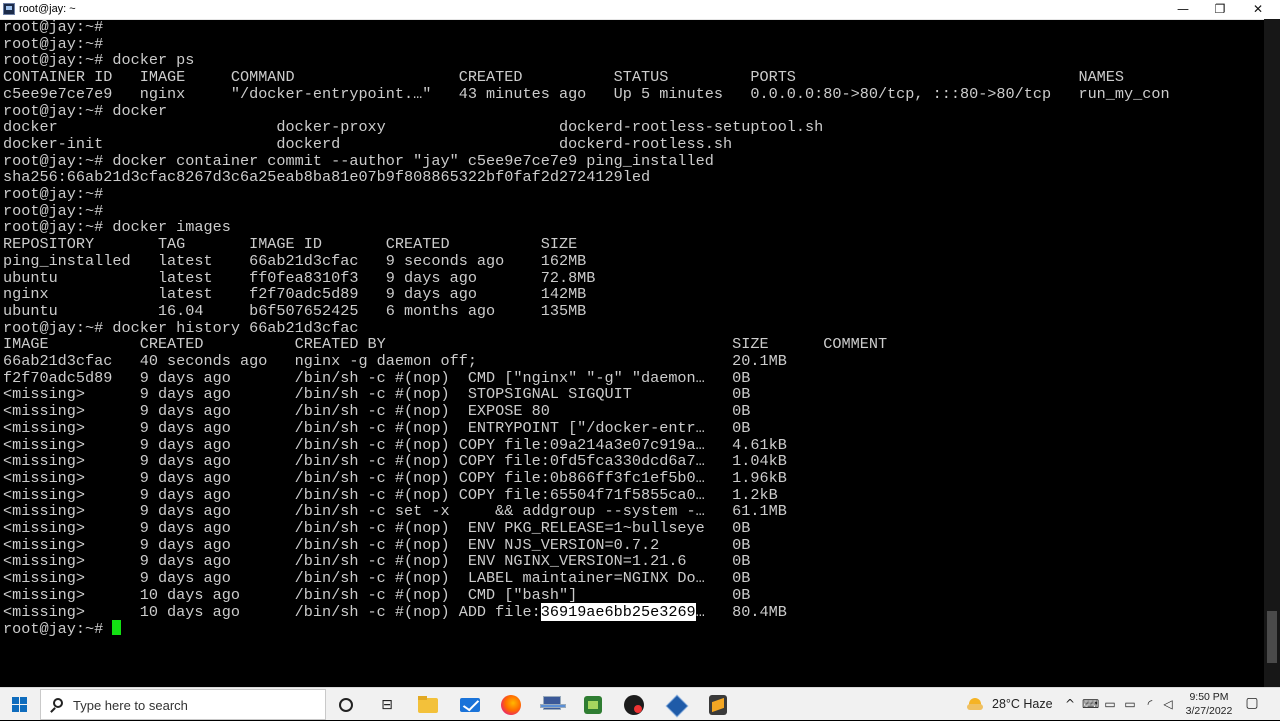  Describe the element at coordinates (1252, 703) in the screenshot. I see `notification-center-icon: ▢` at that location.